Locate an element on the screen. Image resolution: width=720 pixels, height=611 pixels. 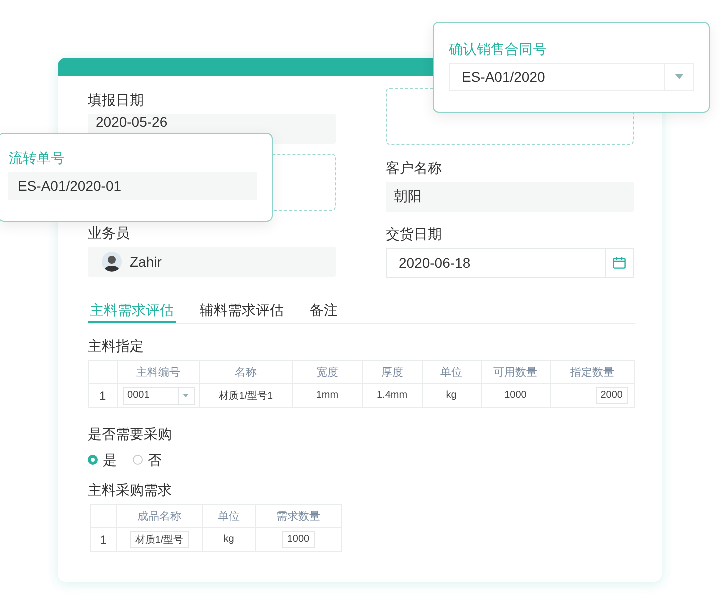
date-field: 2020-06-18 is located at coordinates (510, 263).